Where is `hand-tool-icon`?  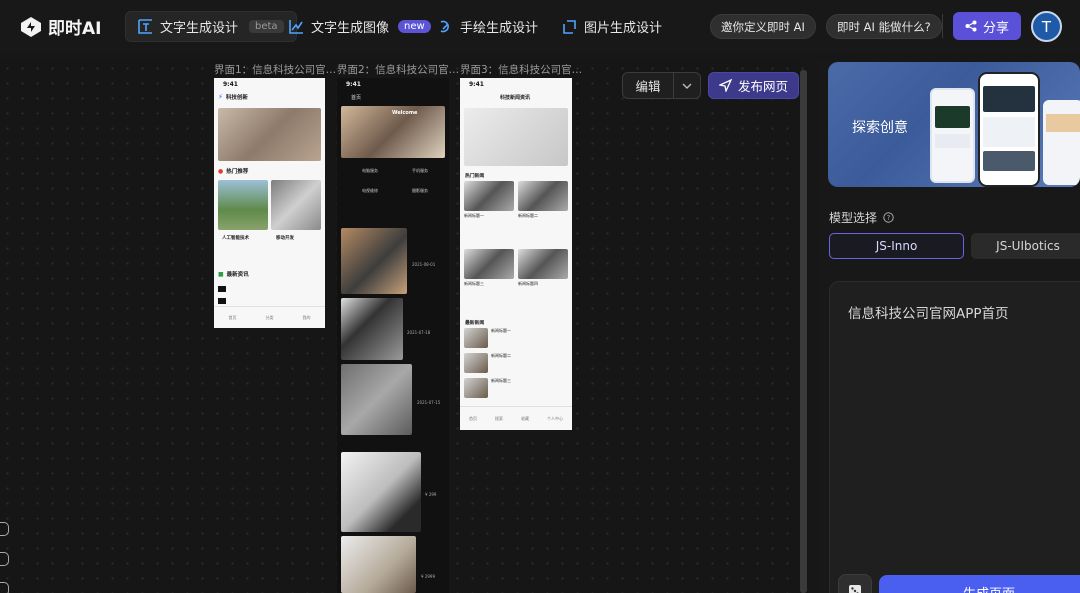
hand-tool-icon is located at coordinates (4, 529).